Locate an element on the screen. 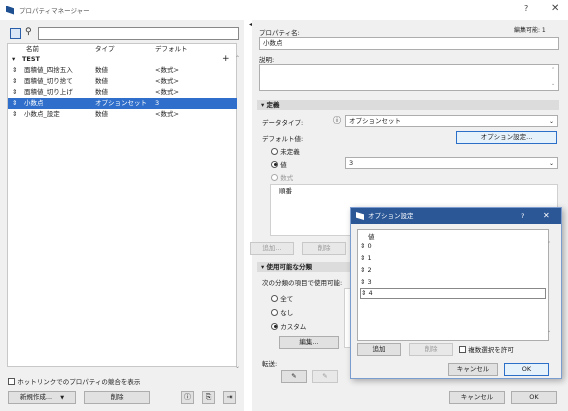 The image size is (568, 411). delete-option-button: 削除 is located at coordinates (324, 248).